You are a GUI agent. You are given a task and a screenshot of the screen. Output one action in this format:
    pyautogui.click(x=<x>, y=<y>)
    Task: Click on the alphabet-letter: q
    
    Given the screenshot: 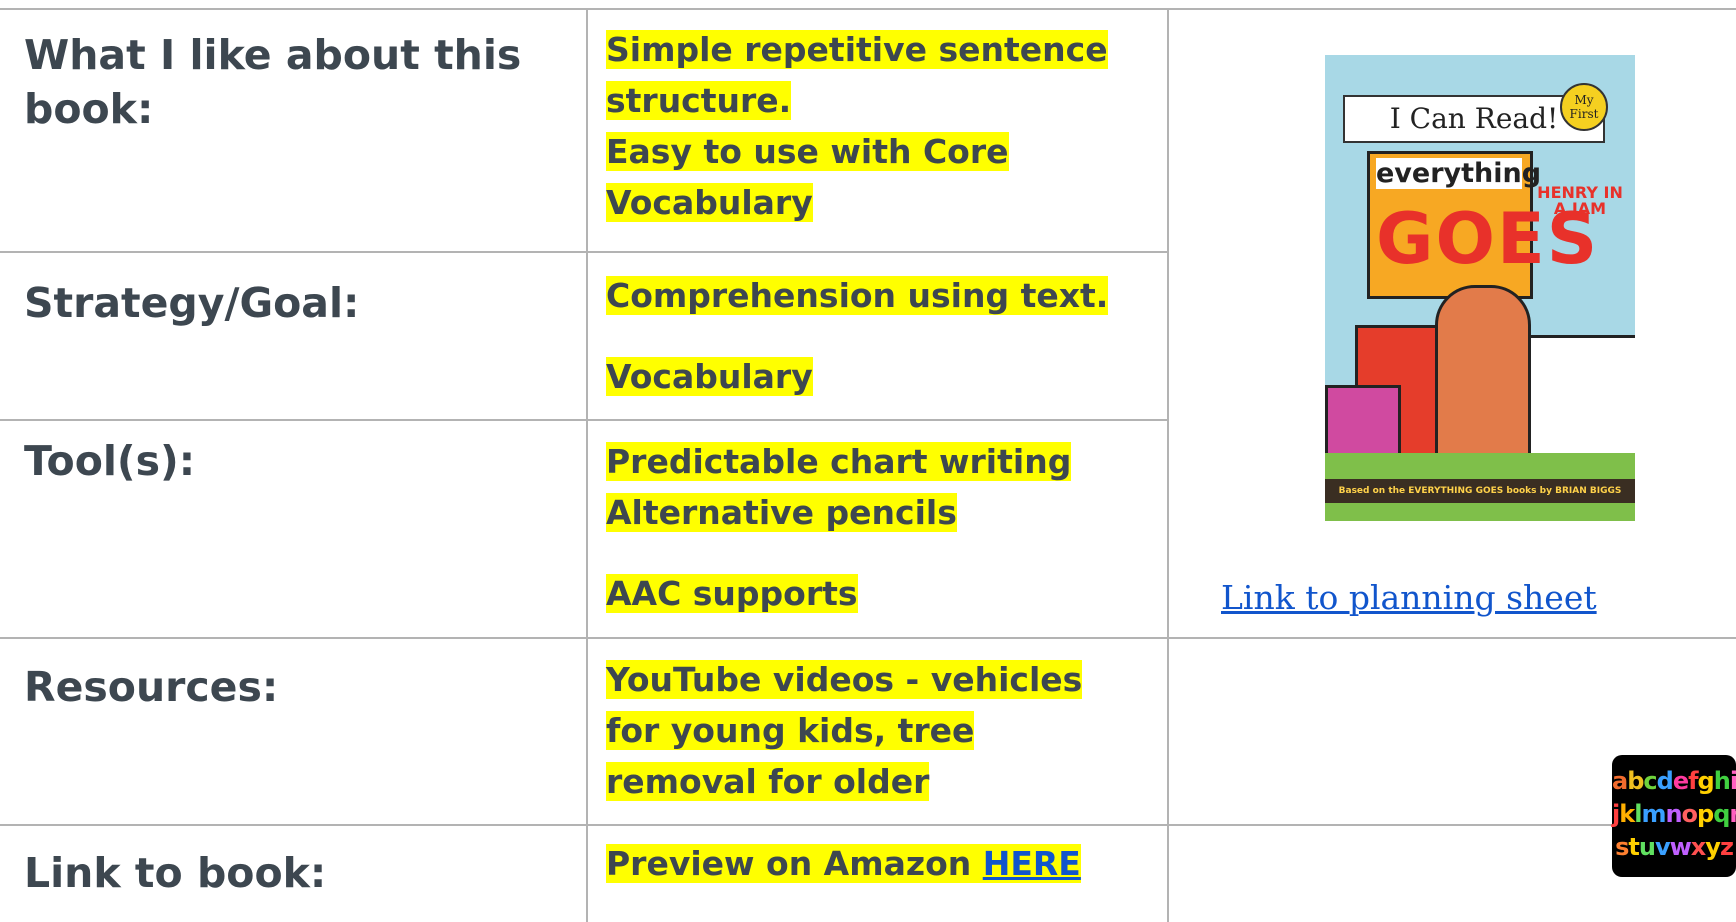 What is the action you would take?
    pyautogui.click(x=1721, y=814)
    